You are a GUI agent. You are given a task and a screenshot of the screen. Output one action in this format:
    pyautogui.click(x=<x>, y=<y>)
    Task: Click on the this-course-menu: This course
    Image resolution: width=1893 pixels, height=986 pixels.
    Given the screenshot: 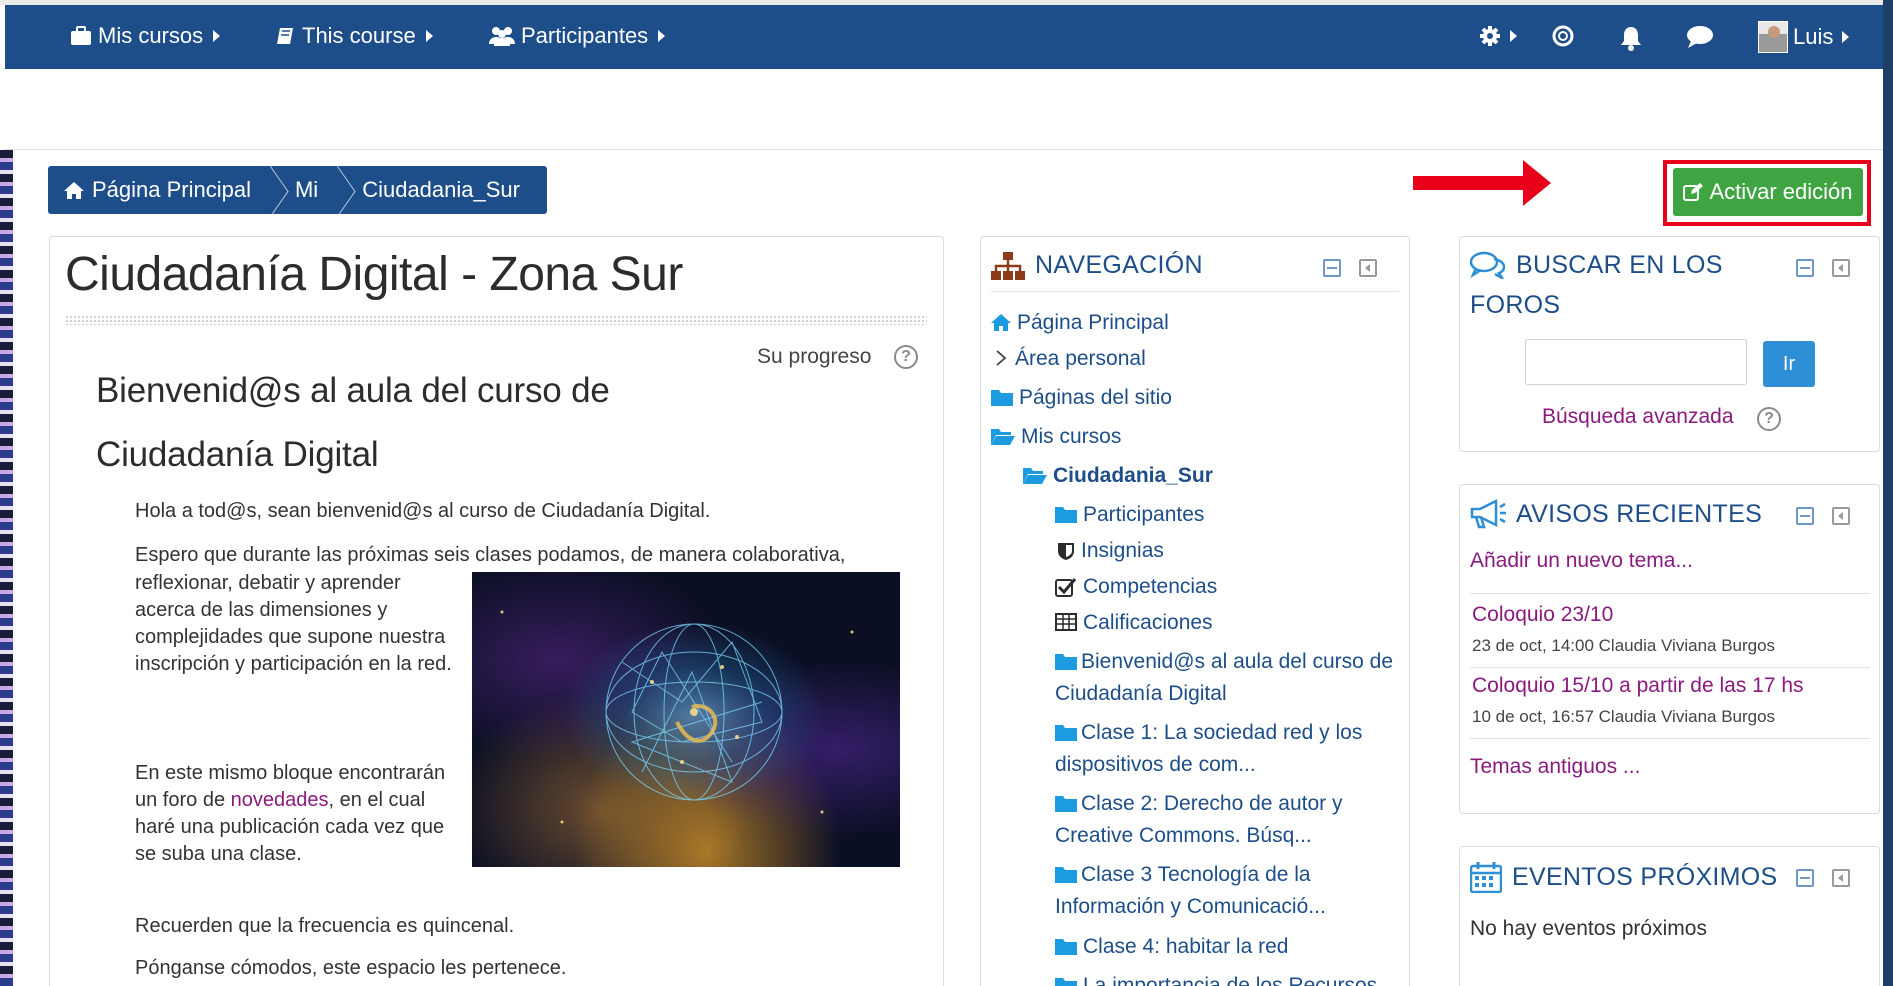 What is the action you would take?
    pyautogui.click(x=354, y=36)
    